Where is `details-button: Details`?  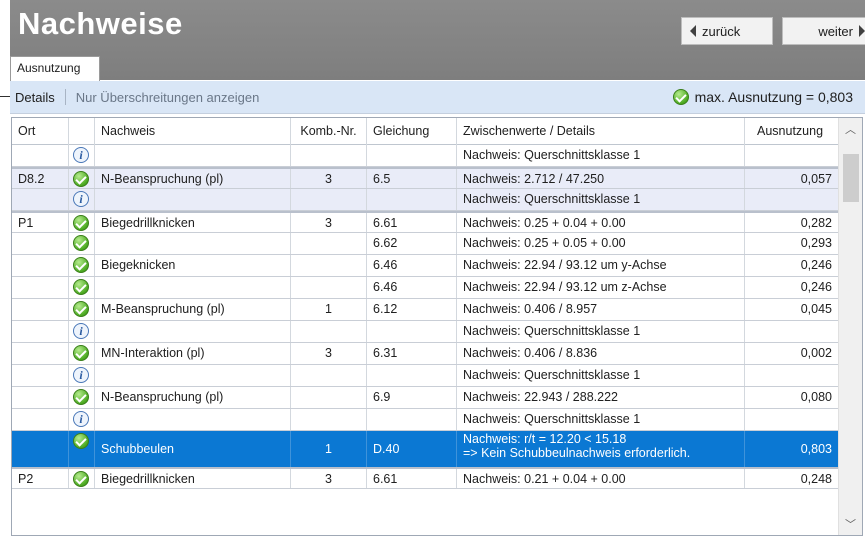
details-button: Details is located at coordinates (35, 97).